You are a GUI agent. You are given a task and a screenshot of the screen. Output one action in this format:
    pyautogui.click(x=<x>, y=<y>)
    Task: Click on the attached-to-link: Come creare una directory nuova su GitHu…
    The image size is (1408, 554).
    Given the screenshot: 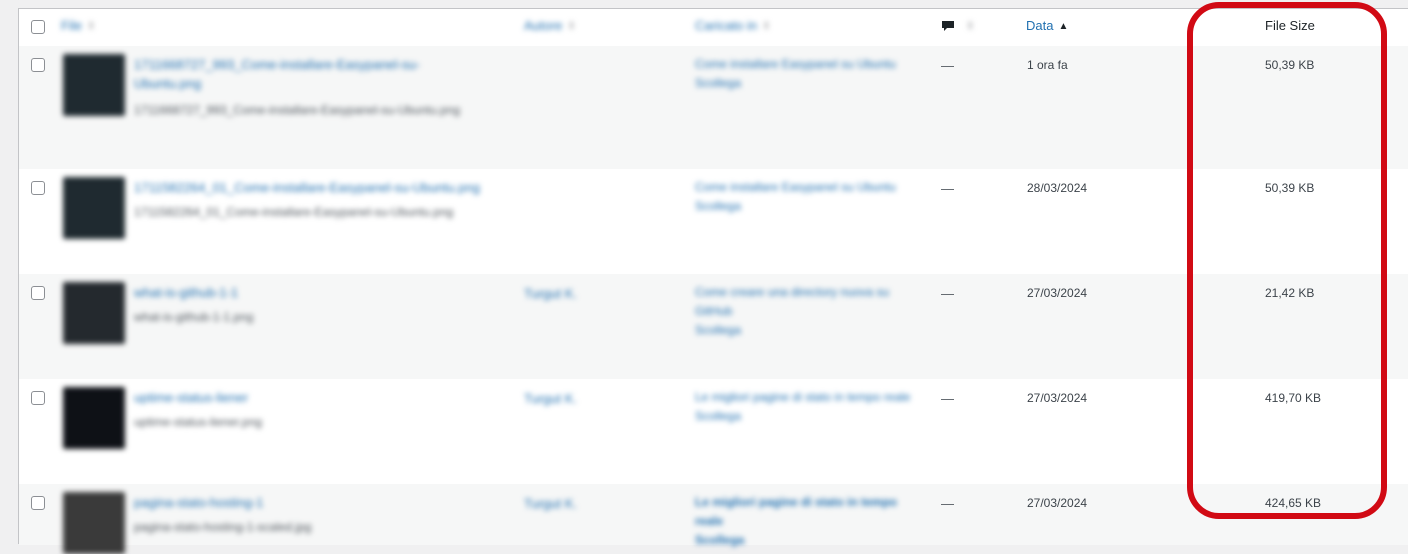 What is the action you would take?
    pyautogui.click(x=807, y=311)
    